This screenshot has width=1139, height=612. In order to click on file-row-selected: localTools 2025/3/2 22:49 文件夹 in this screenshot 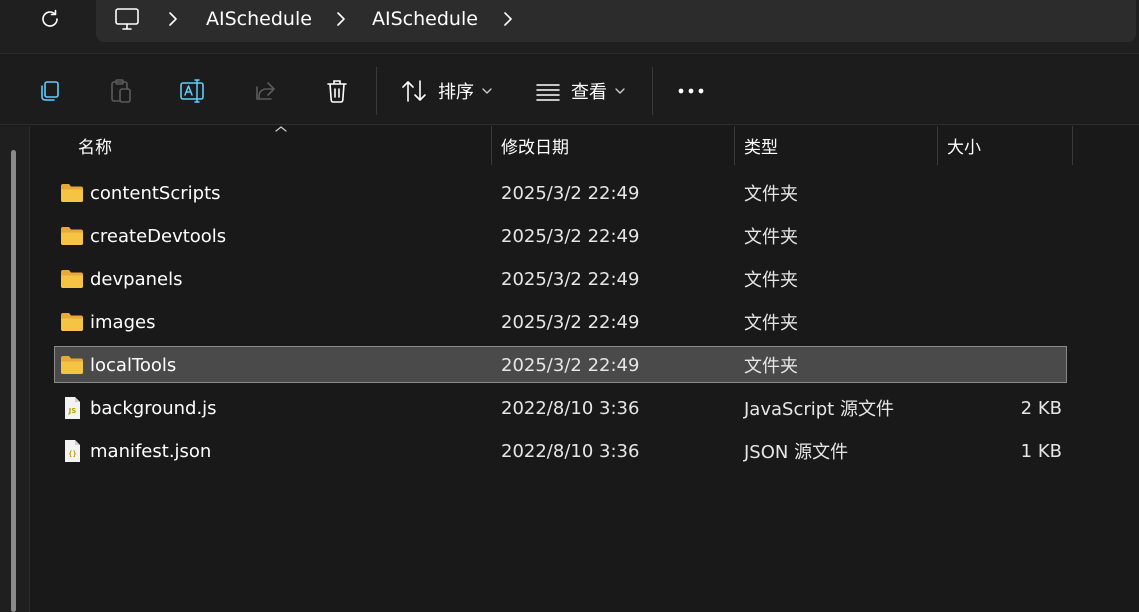, I will do `click(560, 364)`.